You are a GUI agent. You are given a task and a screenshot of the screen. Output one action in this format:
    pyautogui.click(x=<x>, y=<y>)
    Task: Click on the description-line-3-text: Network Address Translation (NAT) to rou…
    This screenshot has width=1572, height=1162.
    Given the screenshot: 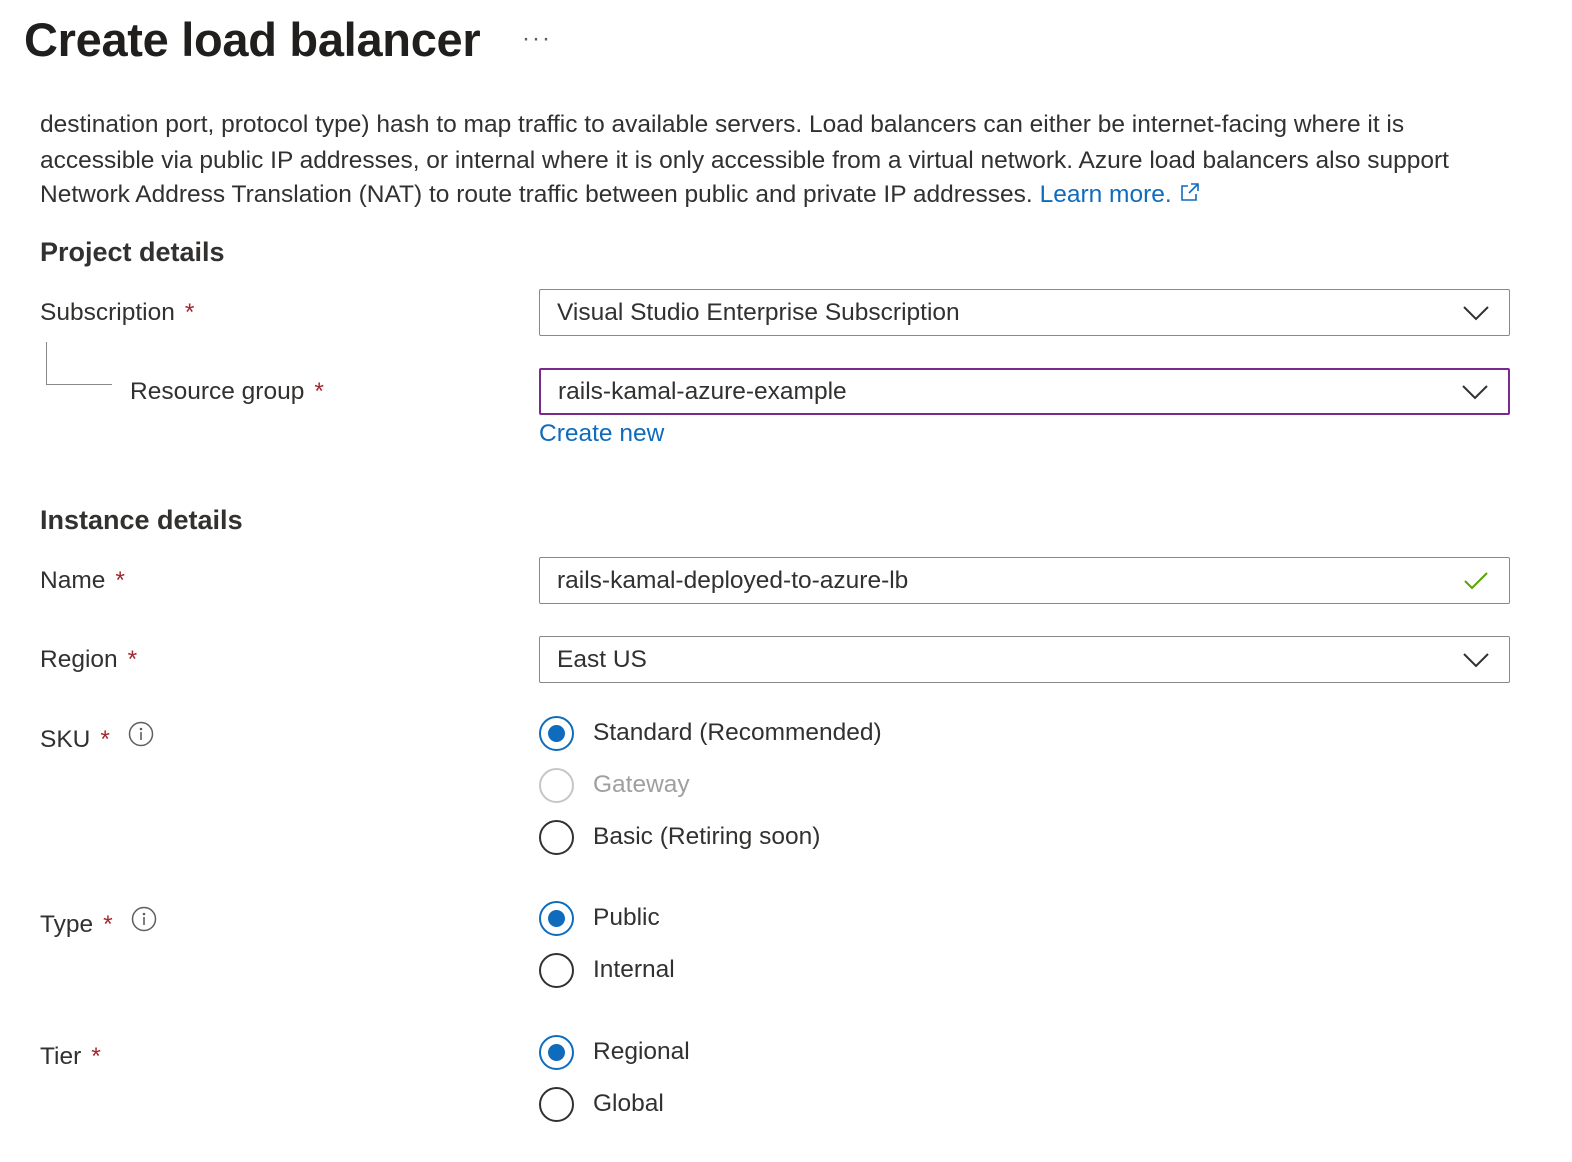 What is the action you would take?
    pyautogui.click(x=536, y=194)
    